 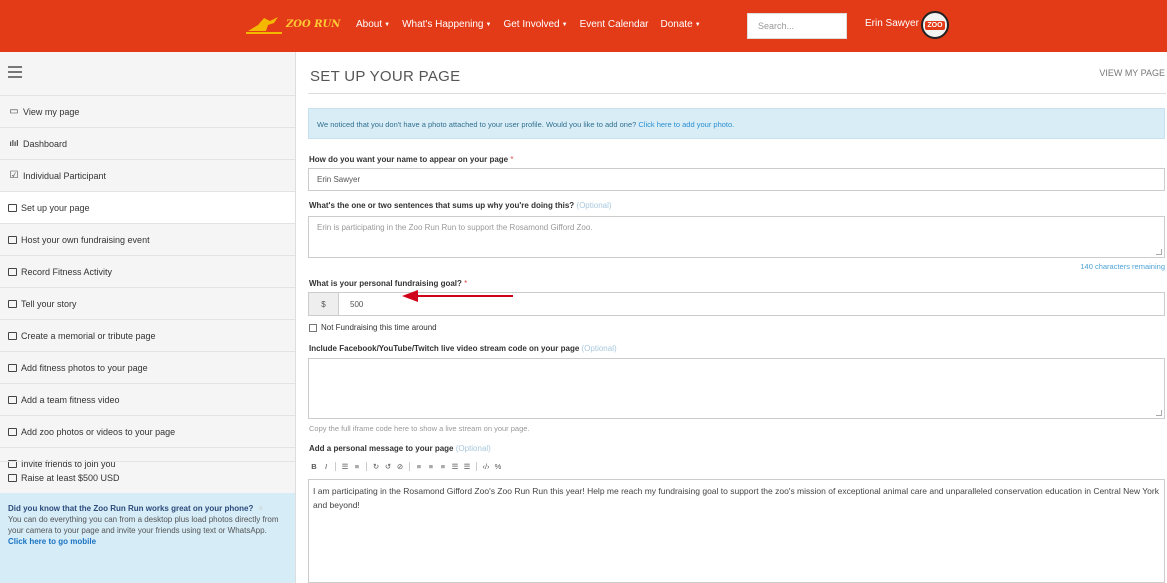 I want to click on align-right-icon: ≡, so click(x=443, y=466).